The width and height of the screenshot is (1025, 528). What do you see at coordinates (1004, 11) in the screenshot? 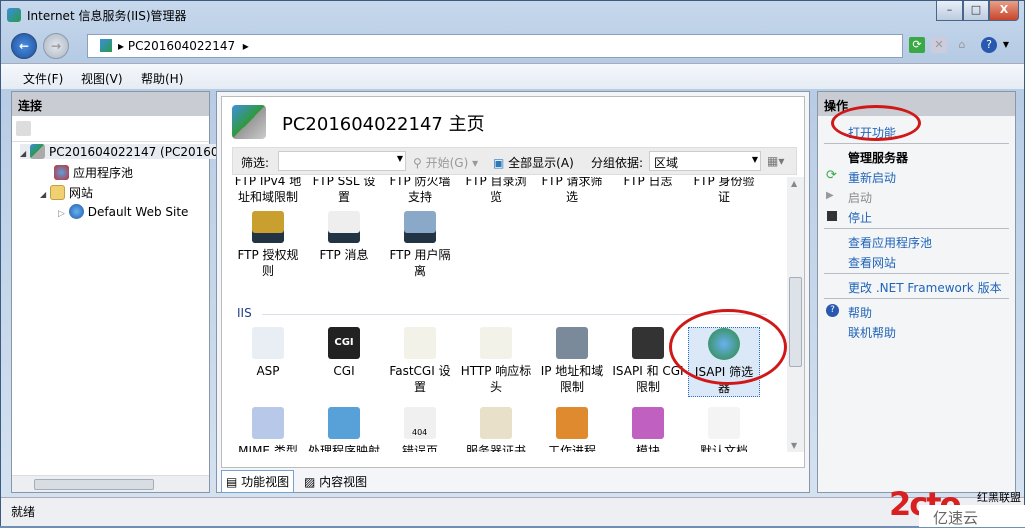
I see `close-button: X` at bounding box center [1004, 11].